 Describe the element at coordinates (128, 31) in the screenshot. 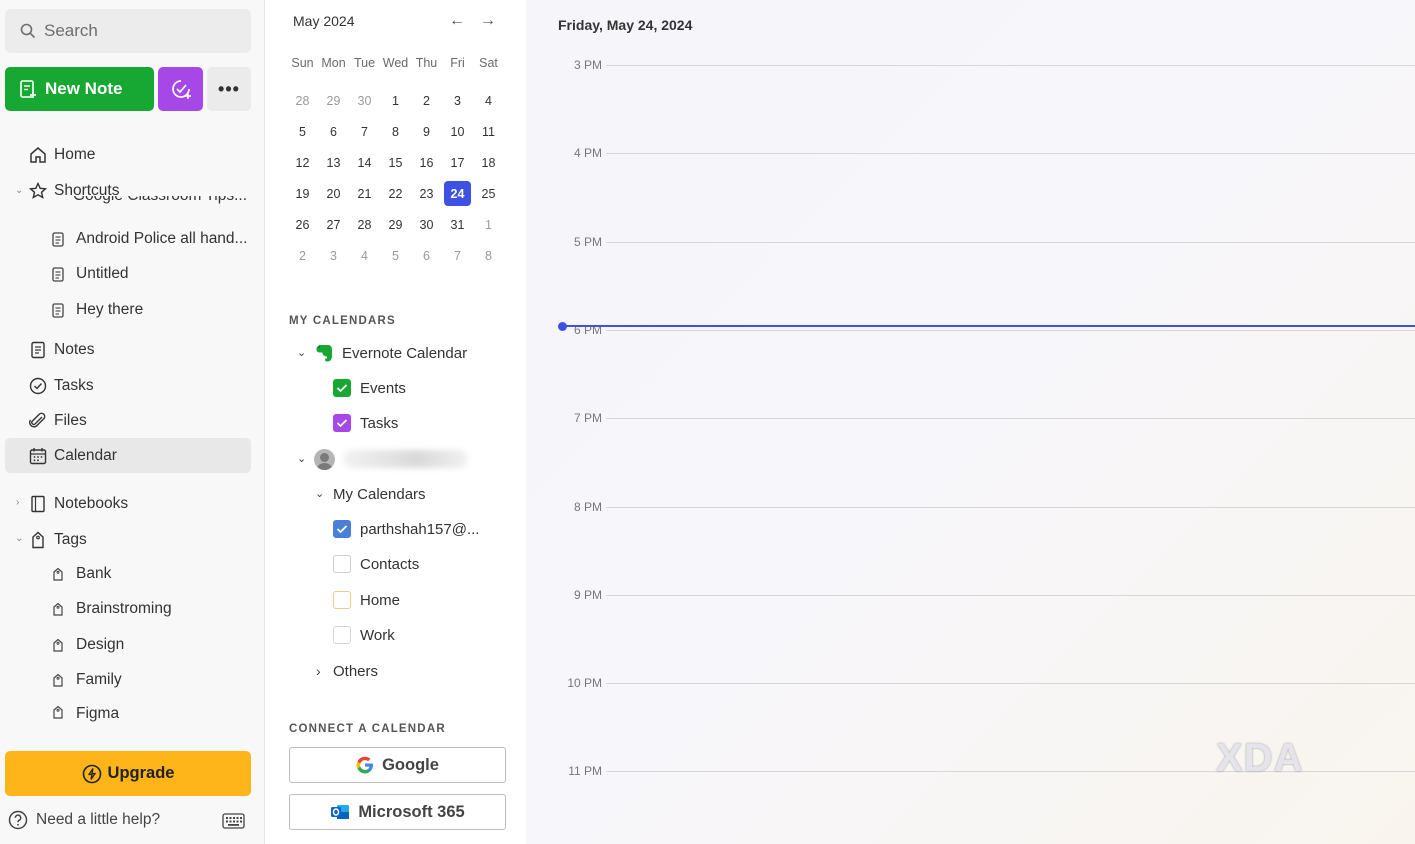

I see `search-box: Search` at that location.